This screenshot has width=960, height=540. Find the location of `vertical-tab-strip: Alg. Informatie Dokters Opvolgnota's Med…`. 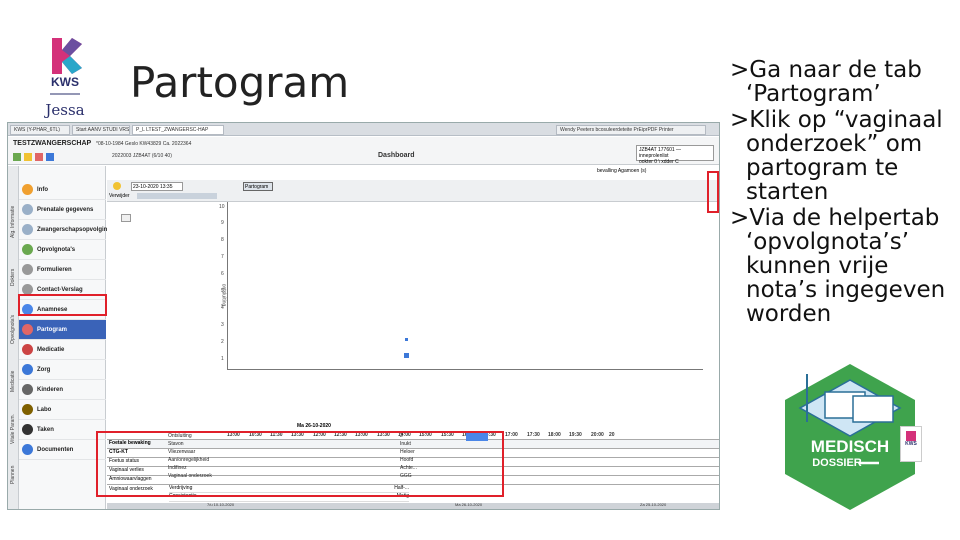

vertical-tab-strip: Alg. Informatie Dokters Opvolgnota's Med… is located at coordinates (13, 337).